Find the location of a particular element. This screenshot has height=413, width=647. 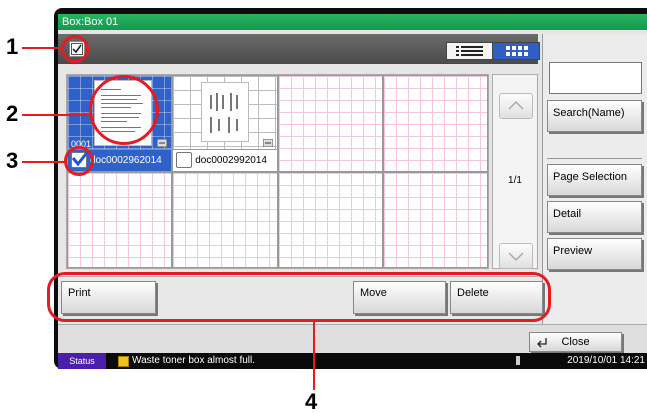

callout-number-3: 3 is located at coordinates (12, 160).